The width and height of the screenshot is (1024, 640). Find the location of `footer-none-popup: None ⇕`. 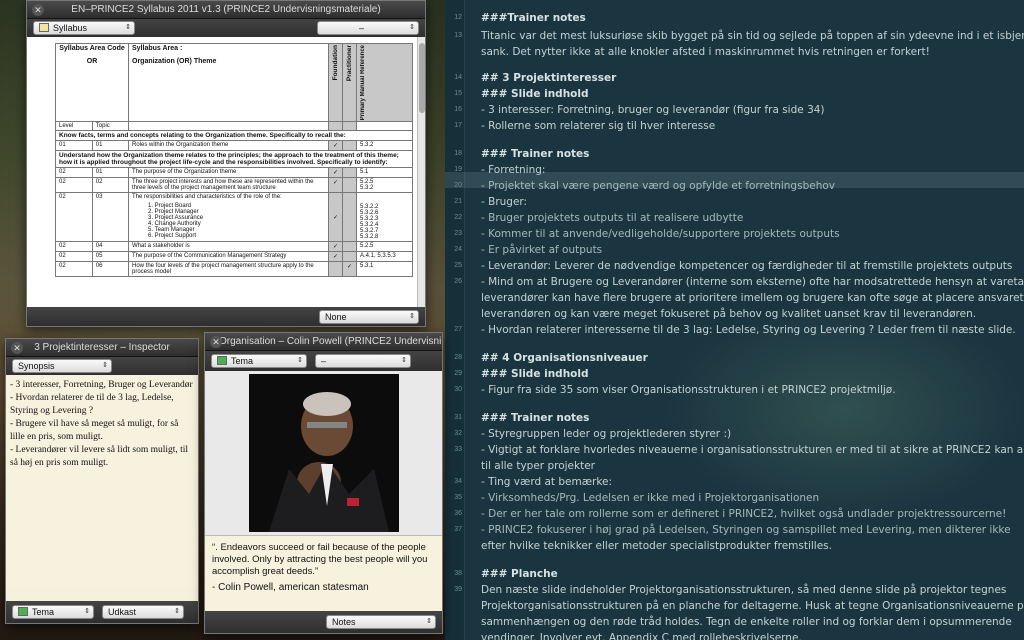

footer-none-popup: None ⇕ is located at coordinates (369, 316).